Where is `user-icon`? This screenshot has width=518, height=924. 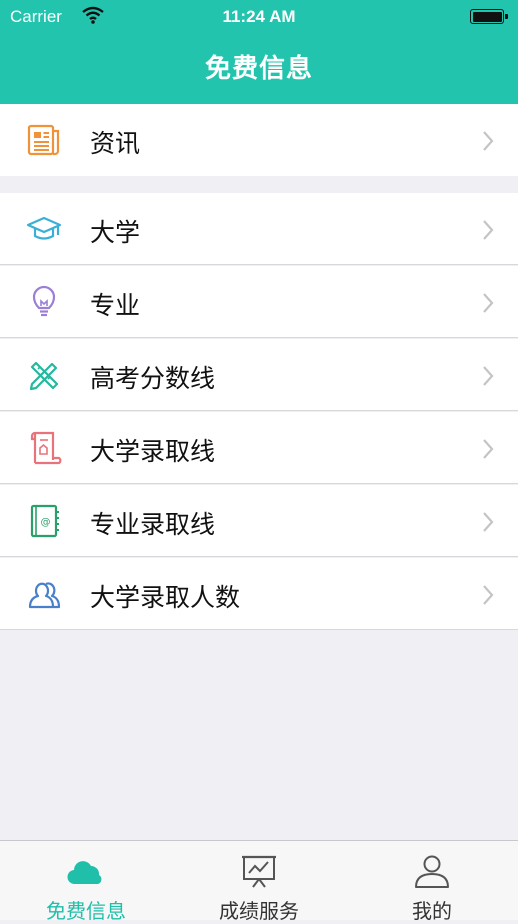
user-icon is located at coordinates (432, 871).